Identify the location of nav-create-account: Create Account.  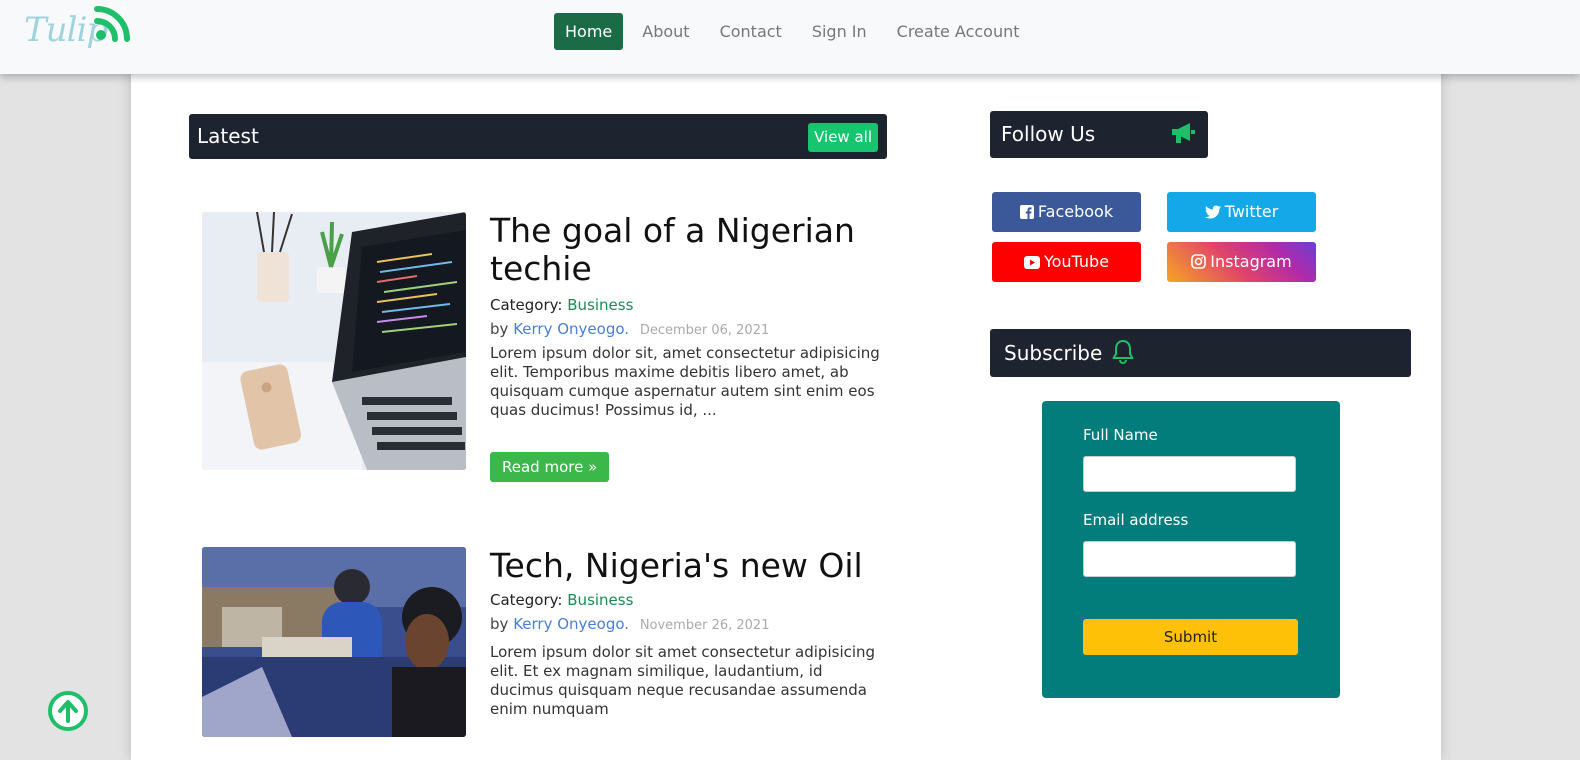
(958, 31).